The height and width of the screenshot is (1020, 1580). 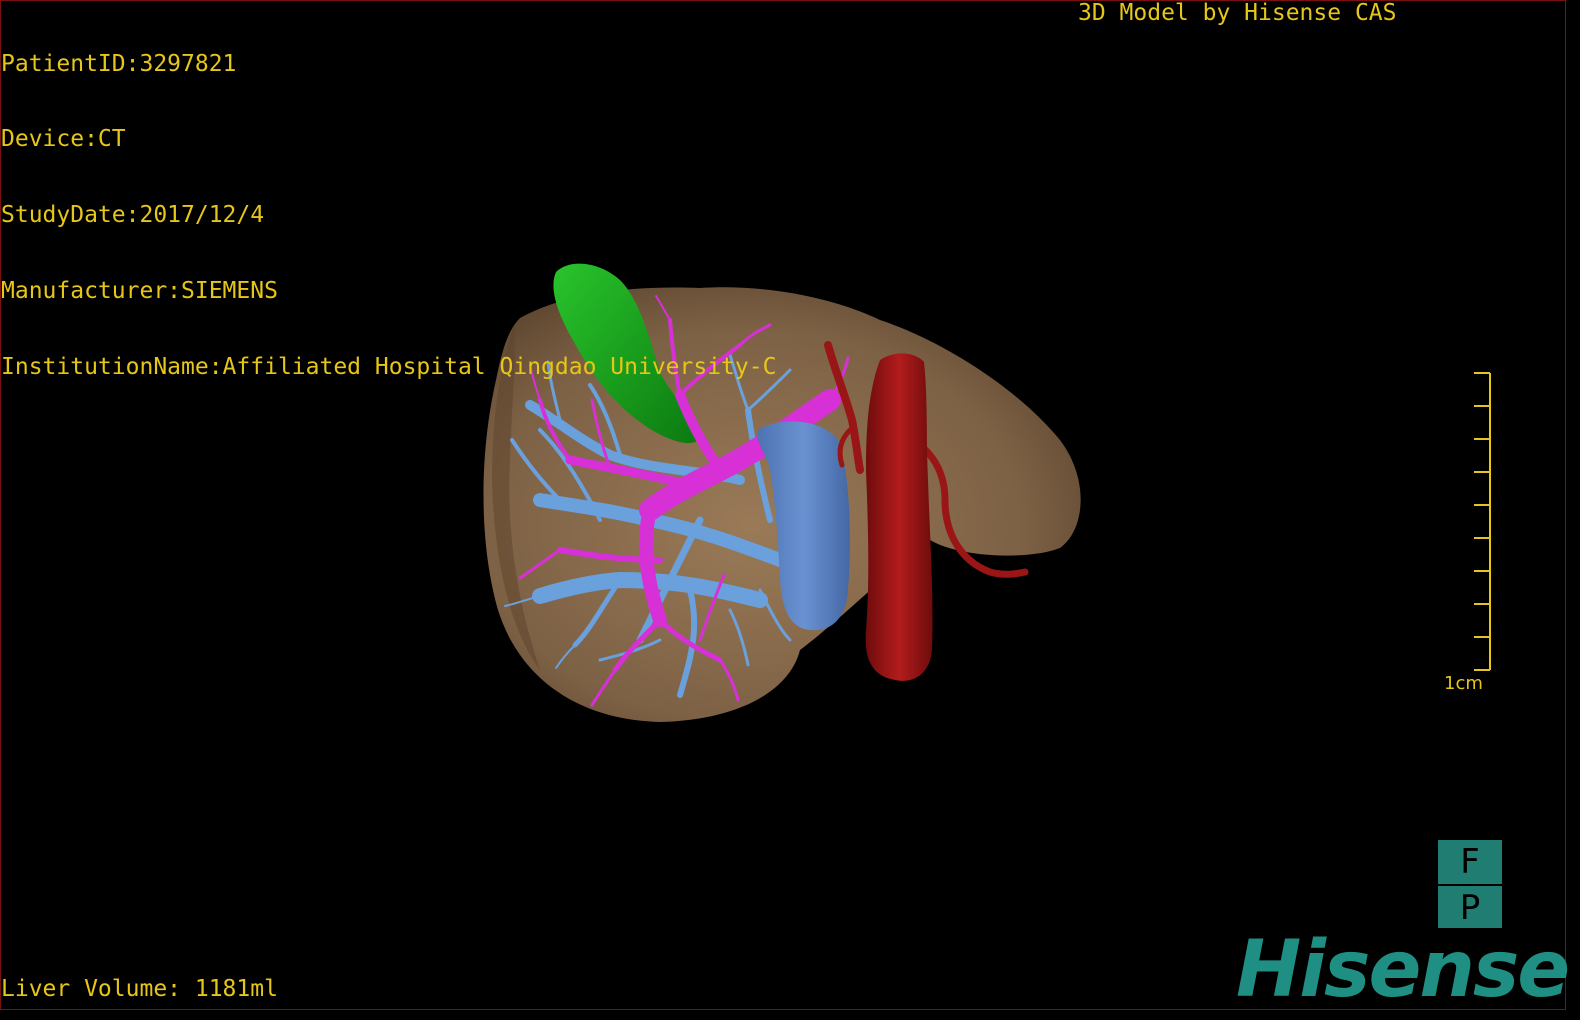 I want to click on manufacturer: Manufacturer:SIEMENS, so click(x=139, y=291).